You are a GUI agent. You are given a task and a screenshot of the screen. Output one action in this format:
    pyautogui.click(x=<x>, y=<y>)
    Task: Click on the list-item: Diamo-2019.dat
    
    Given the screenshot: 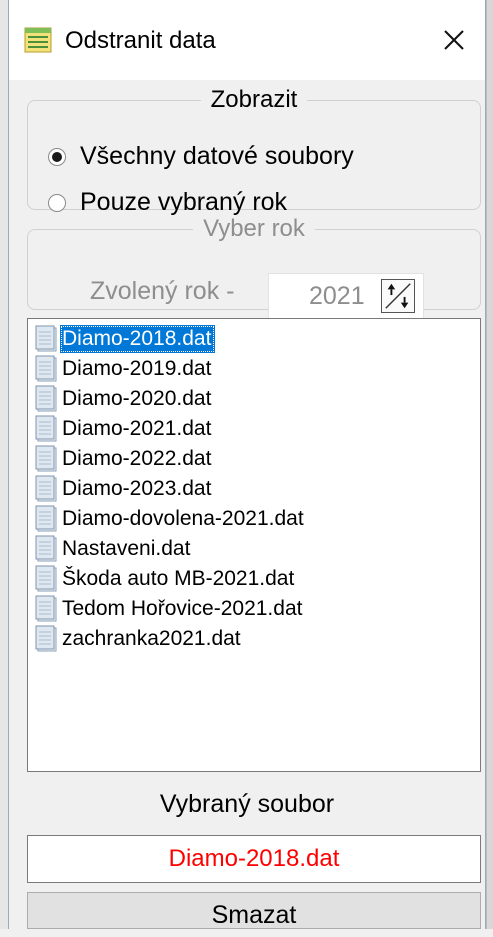 What is the action you would take?
    pyautogui.click(x=124, y=369)
    